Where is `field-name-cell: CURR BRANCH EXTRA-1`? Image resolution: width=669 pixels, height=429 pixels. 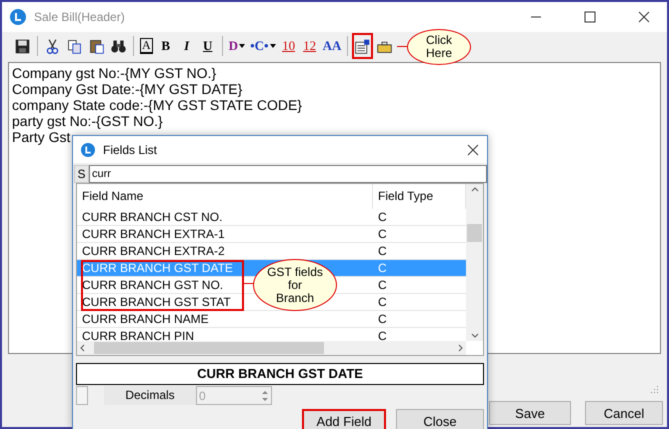 field-name-cell: CURR BRANCH EXTRA-1 is located at coordinates (153, 234).